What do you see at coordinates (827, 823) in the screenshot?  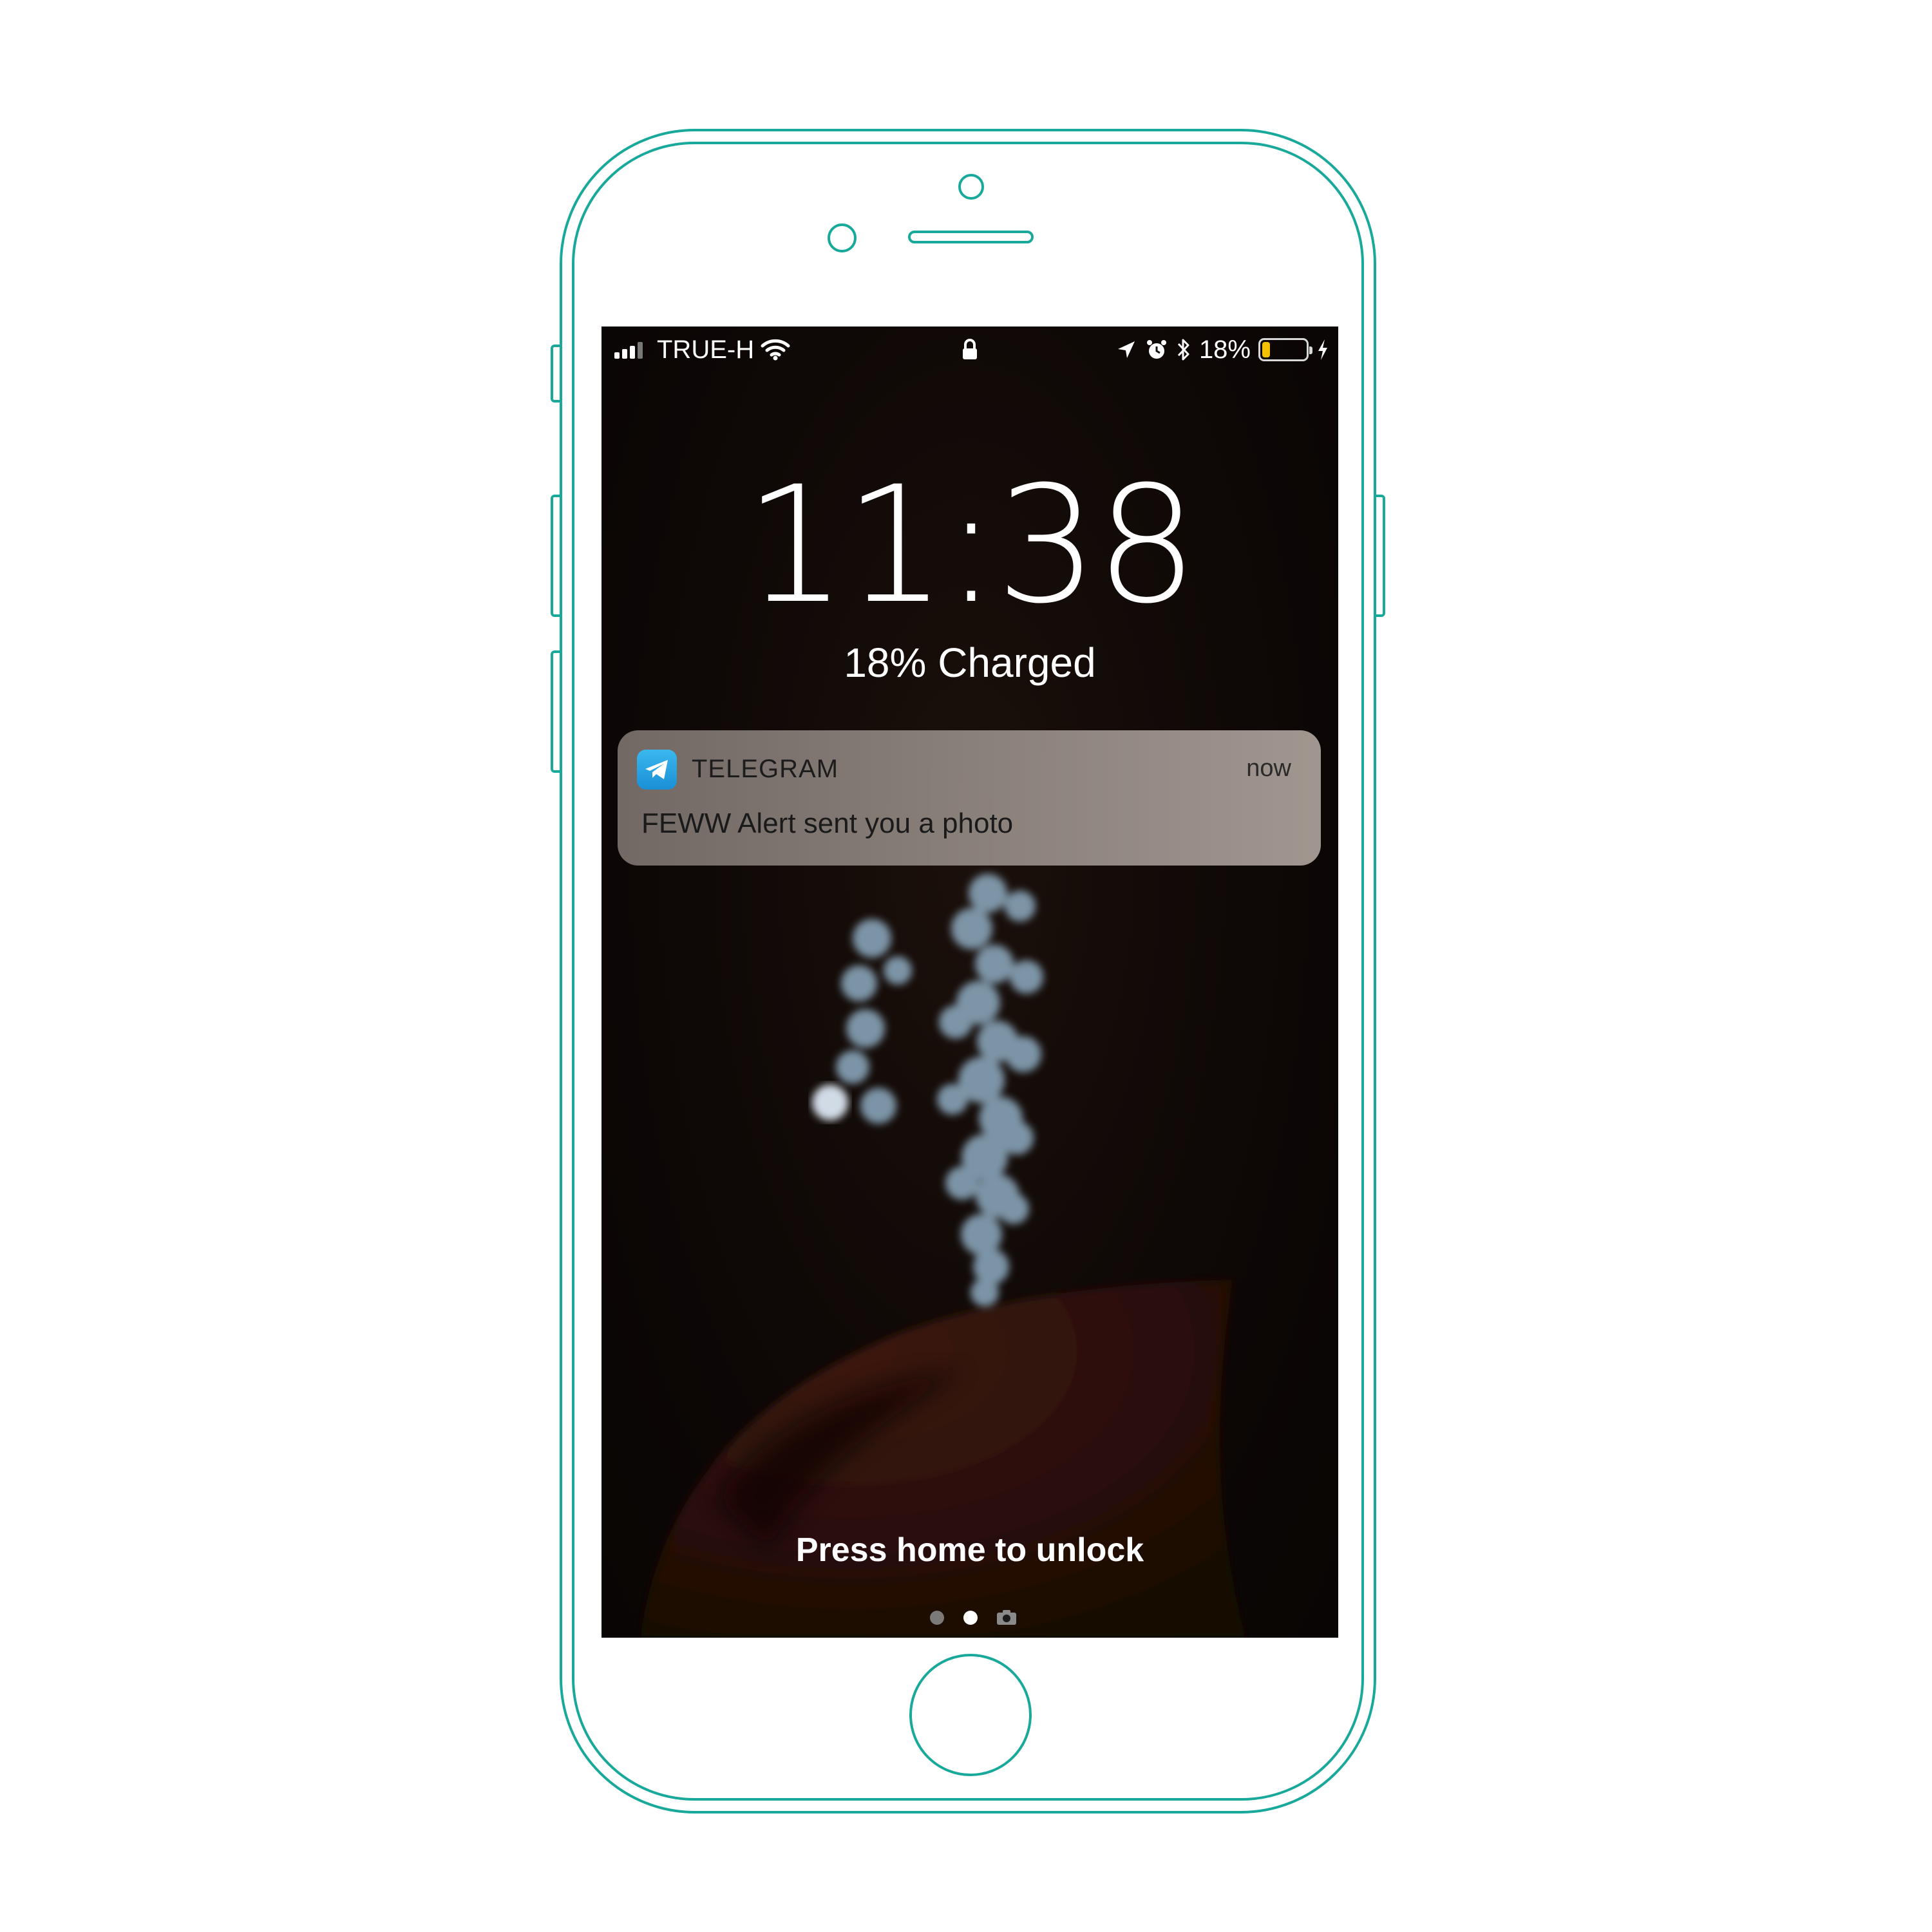 I see `notification-message: FEWW Alert sent you a photo` at bounding box center [827, 823].